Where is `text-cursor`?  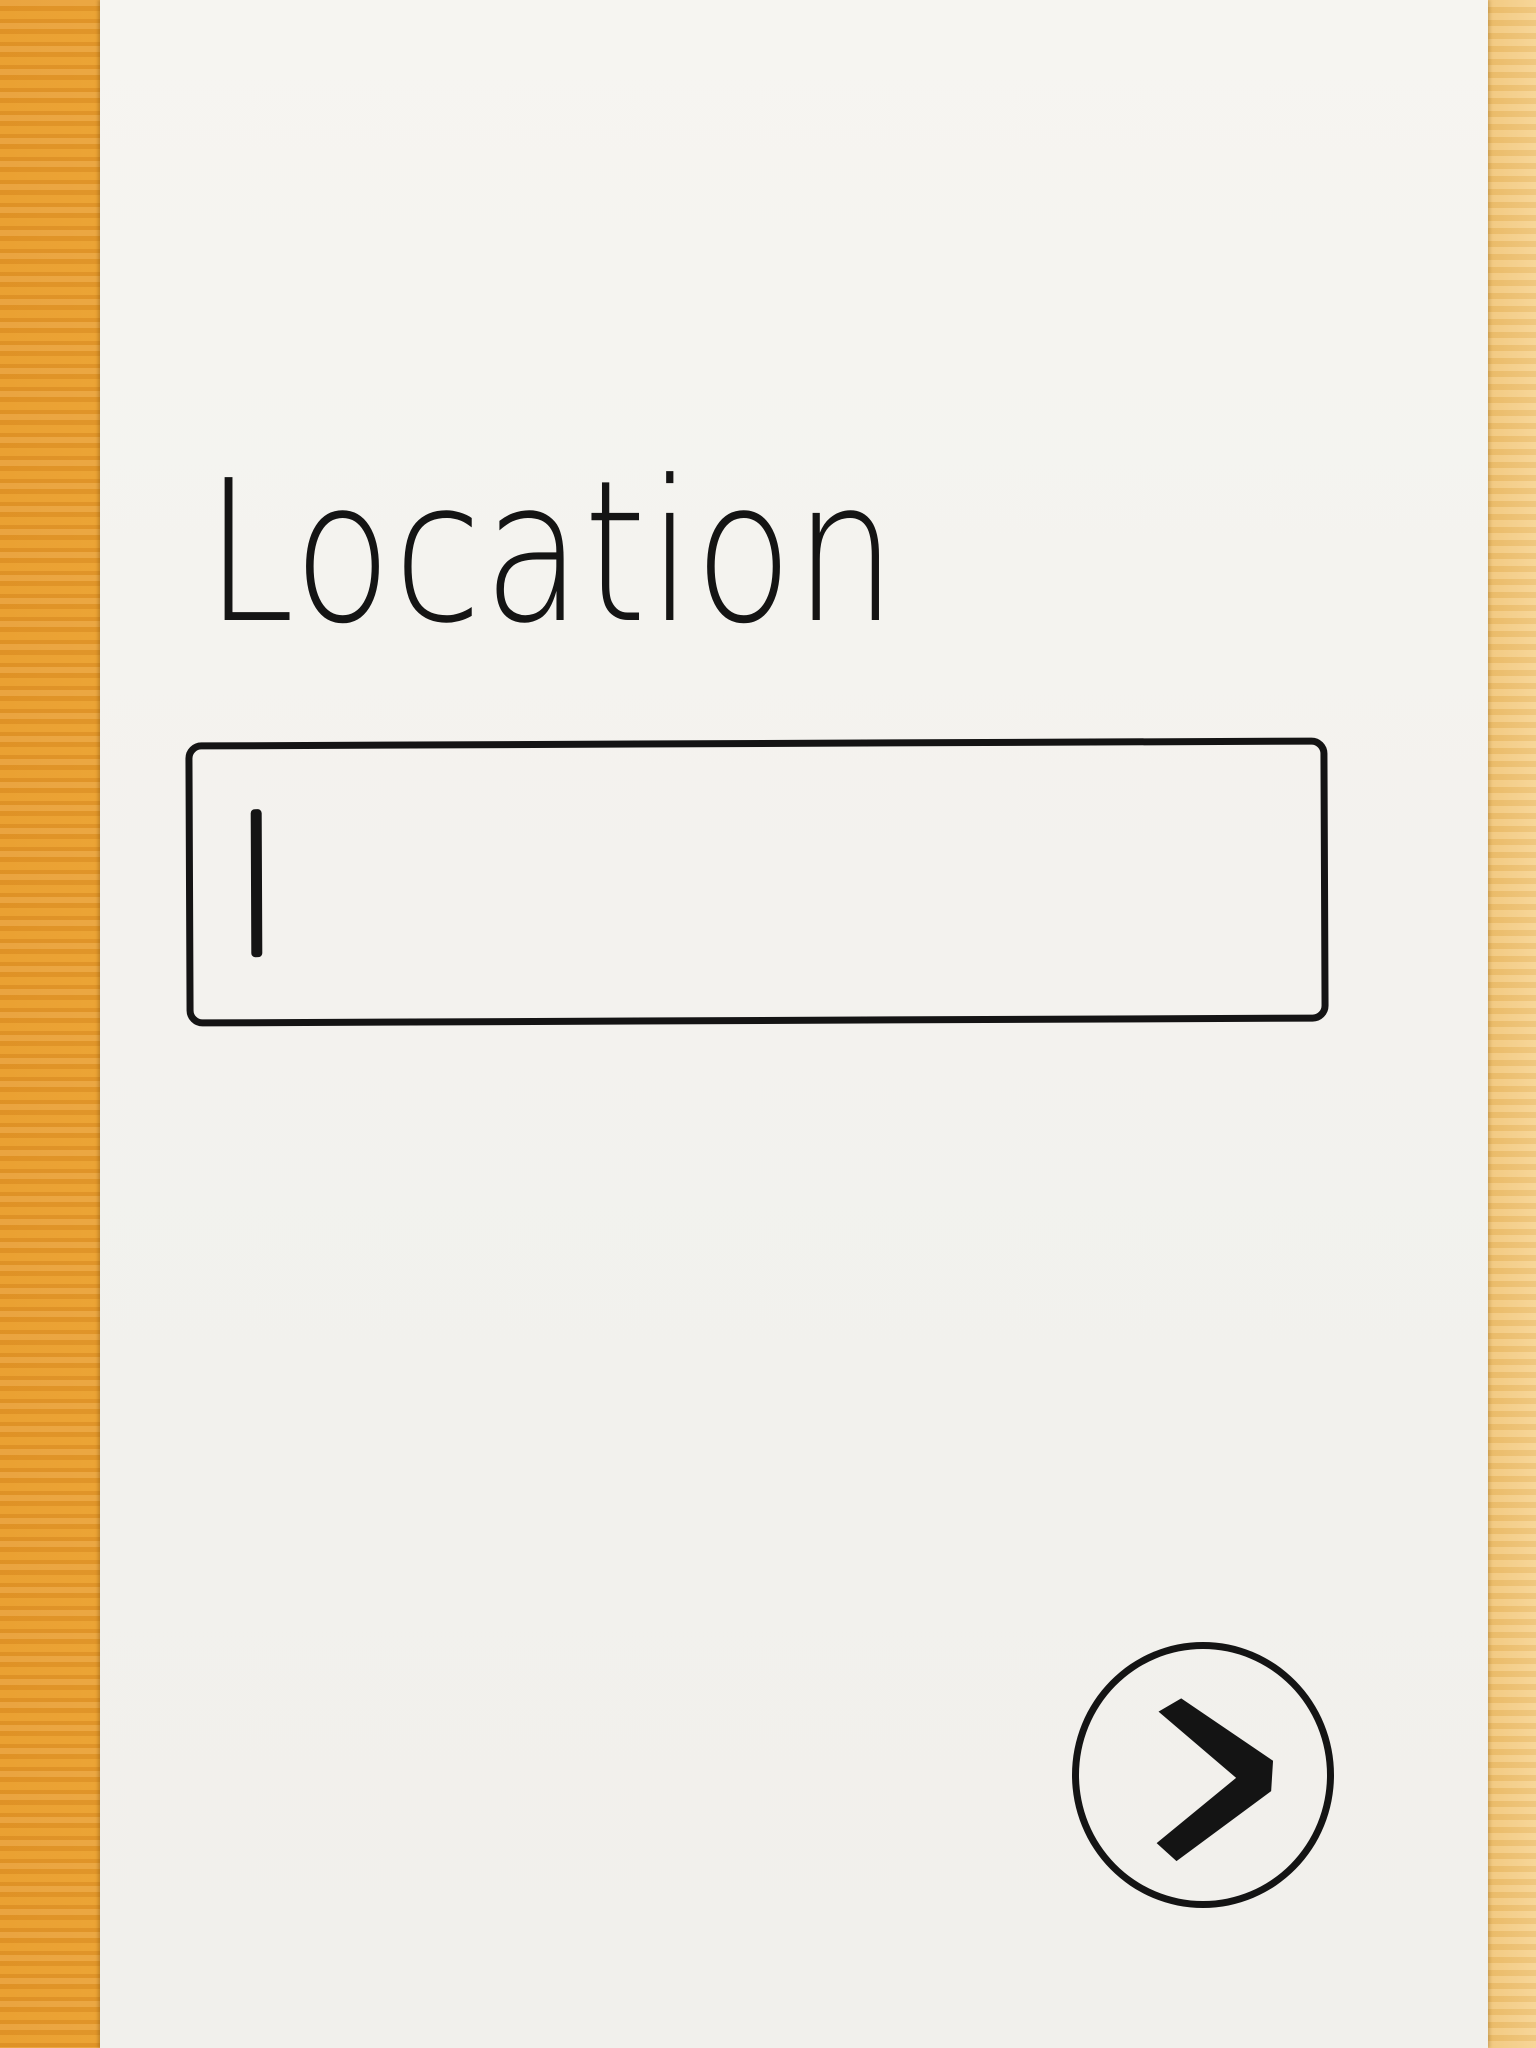 text-cursor is located at coordinates (256, 883).